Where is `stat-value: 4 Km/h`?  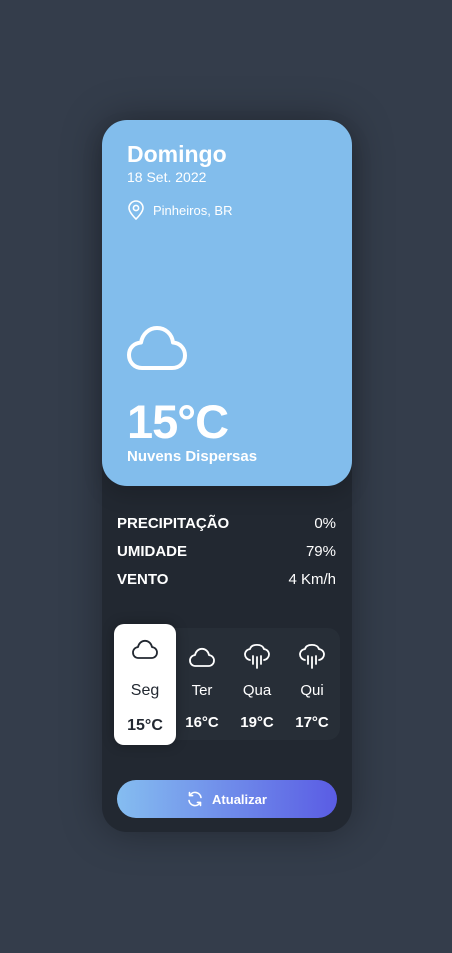
stat-value: 4 Km/h is located at coordinates (312, 579).